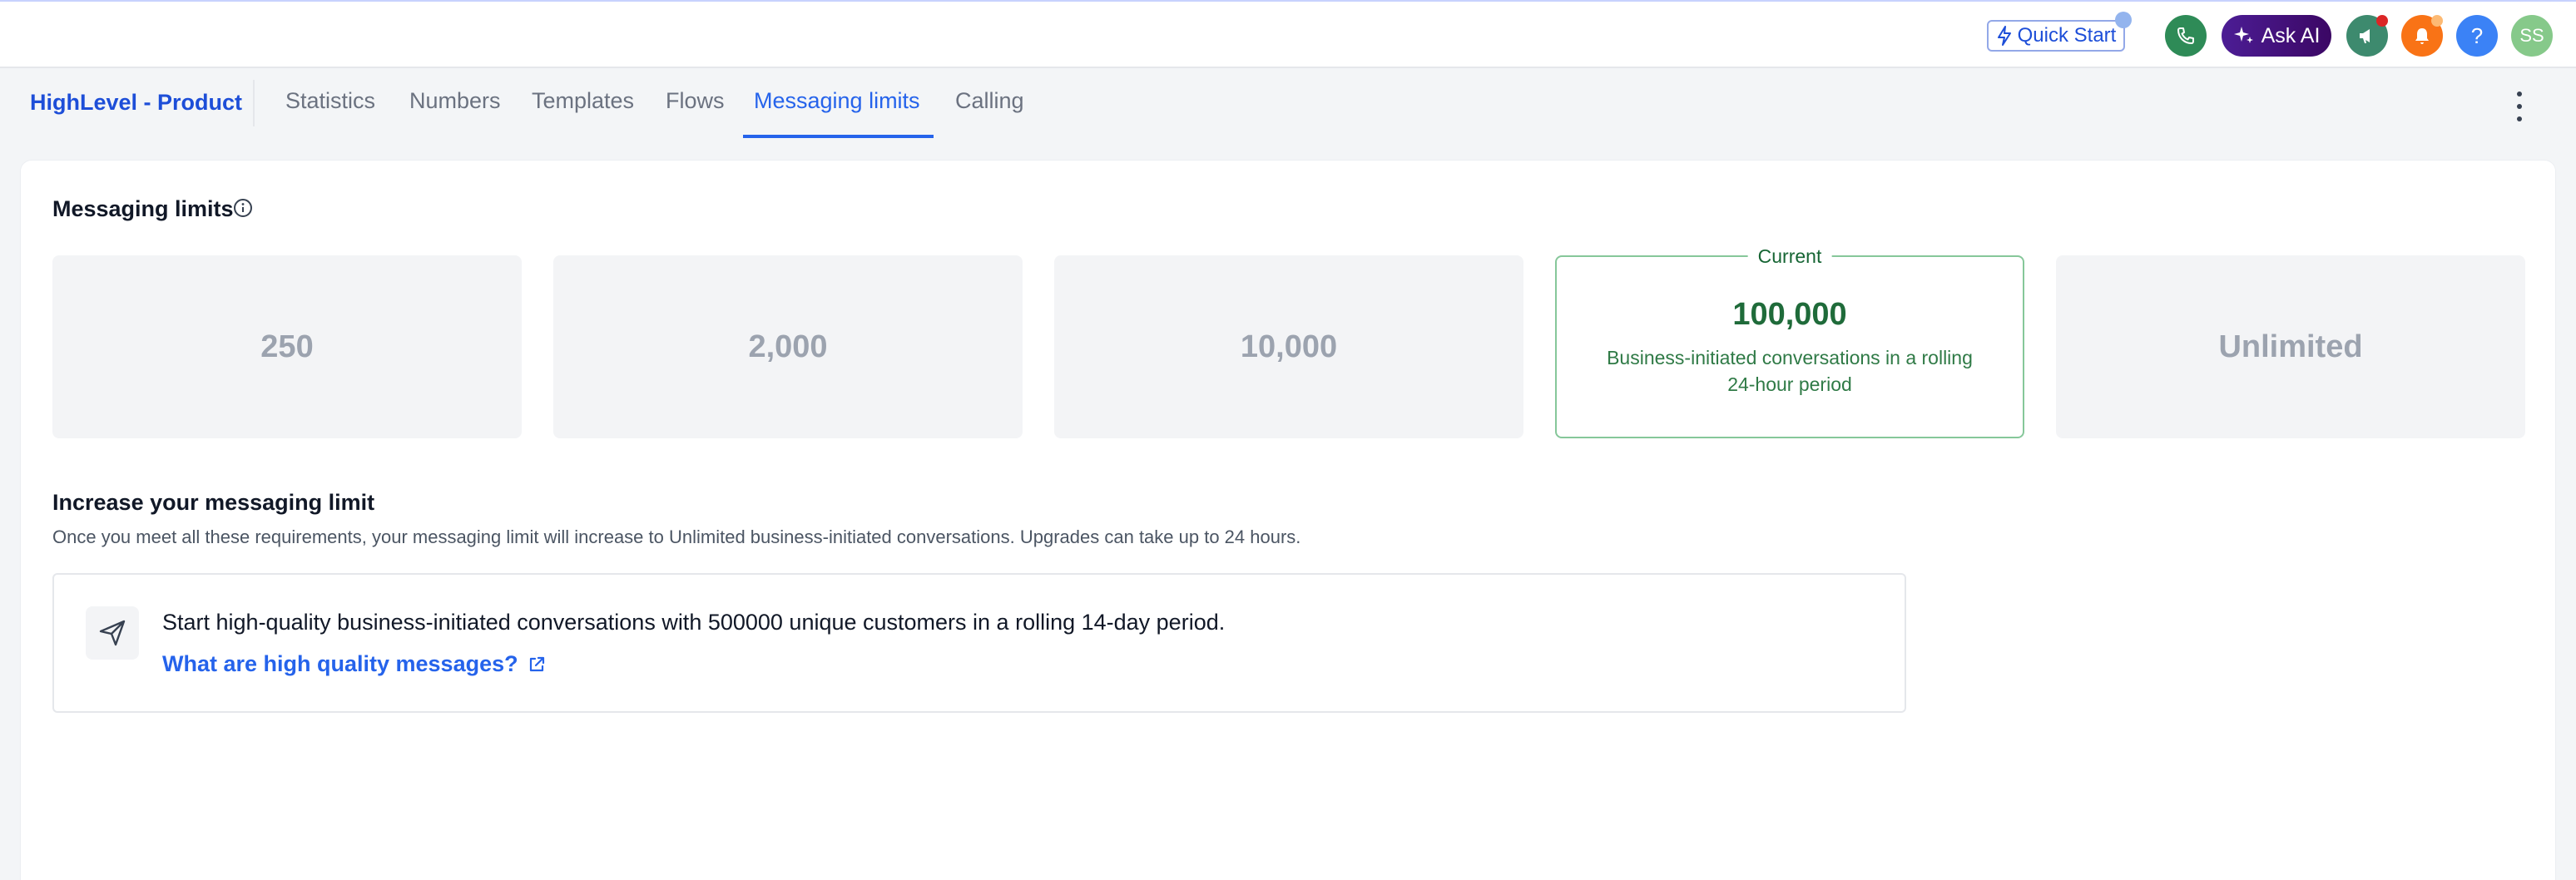 This screenshot has width=2576, height=880. I want to click on limit-card-250: 250, so click(287, 346).